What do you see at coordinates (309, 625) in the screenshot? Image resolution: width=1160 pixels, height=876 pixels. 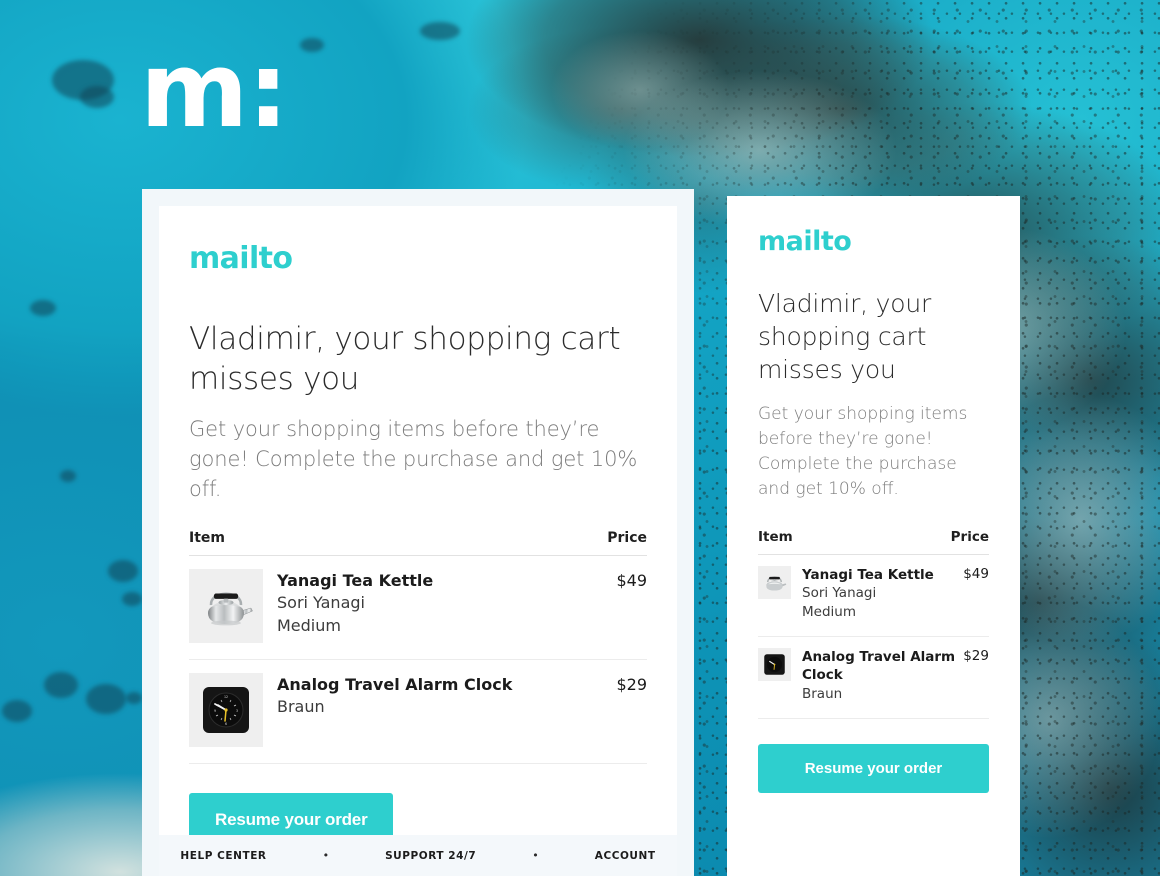 I see `product-size: Medium` at bounding box center [309, 625].